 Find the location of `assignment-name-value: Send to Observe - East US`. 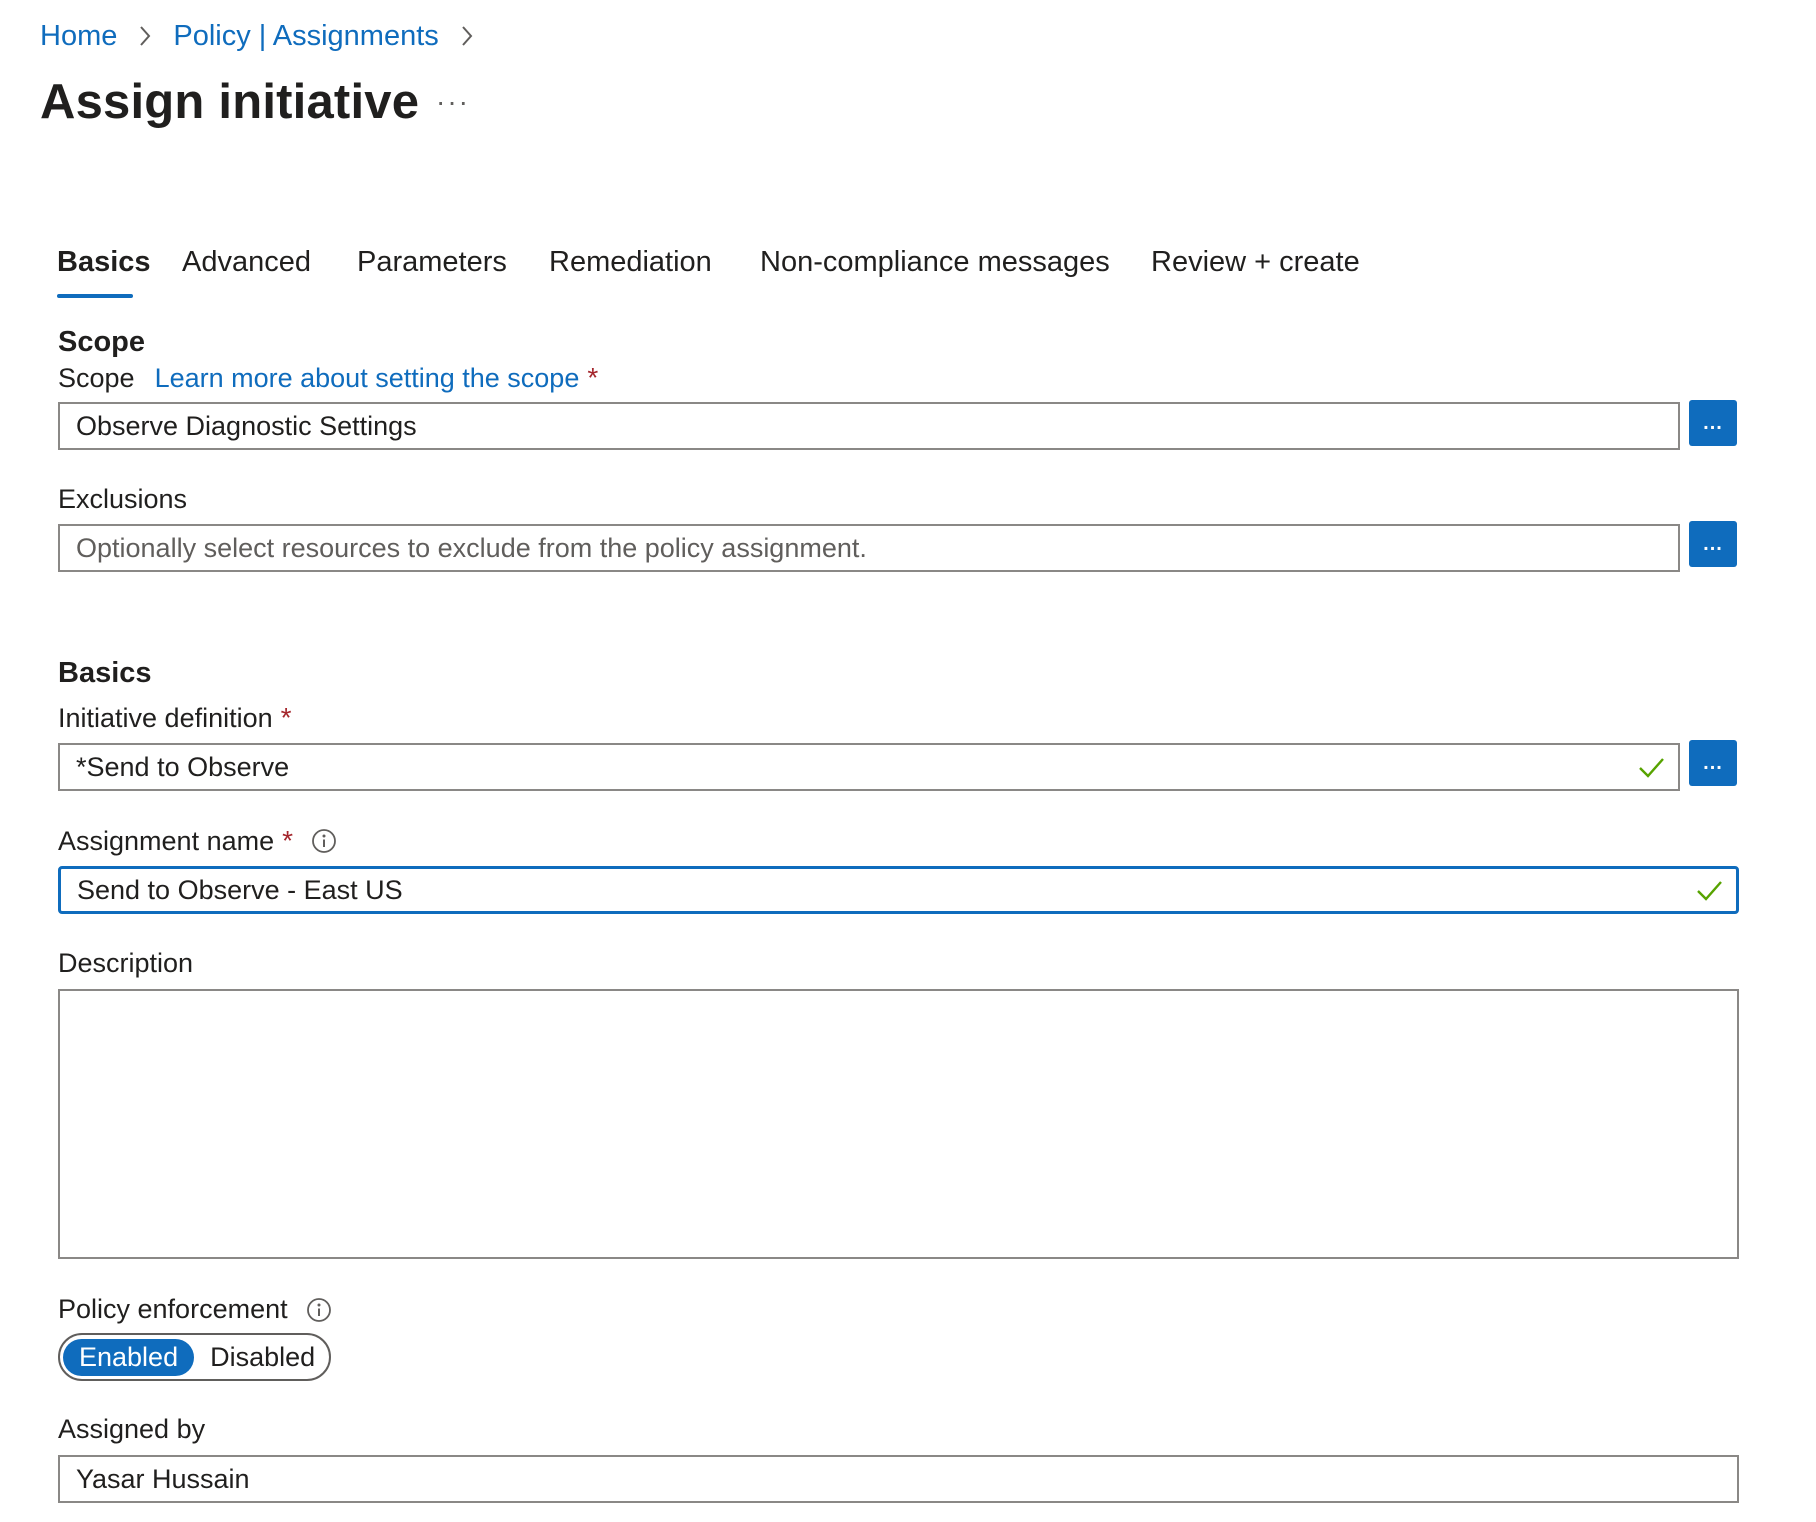

assignment-name-value: Send to Observe - East US is located at coordinates (240, 889).